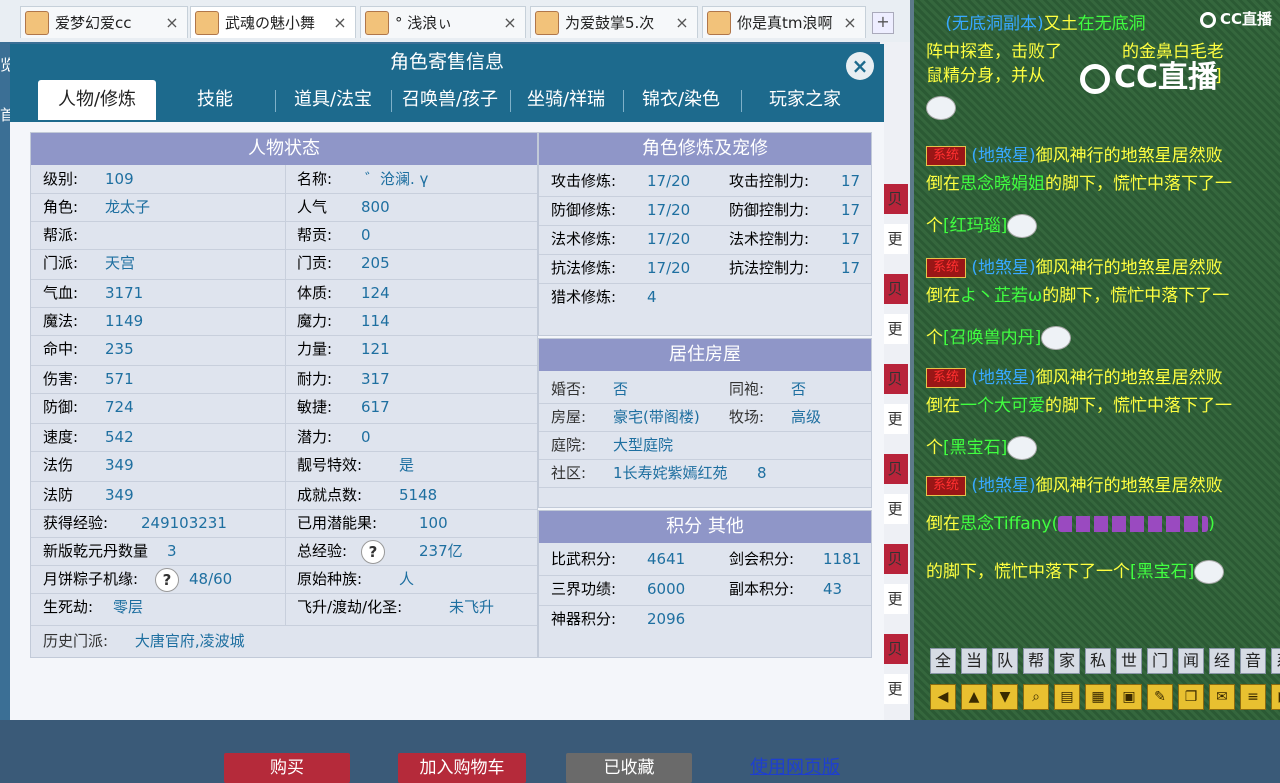  Describe the element at coordinates (1222, 661) in the screenshot. I see `channel-button: 经` at that location.